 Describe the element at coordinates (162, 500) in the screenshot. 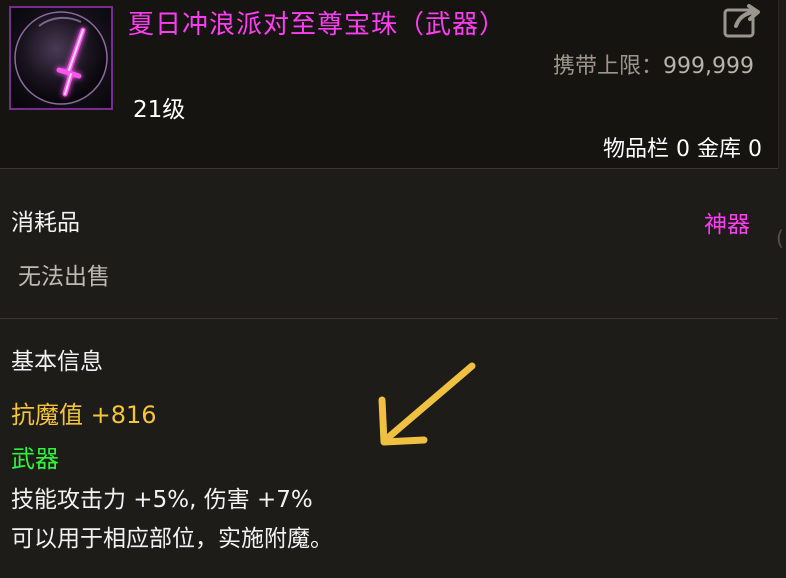

I see `effect-line-1: 技能攻击力 +5%, 伤害 +7%` at that location.